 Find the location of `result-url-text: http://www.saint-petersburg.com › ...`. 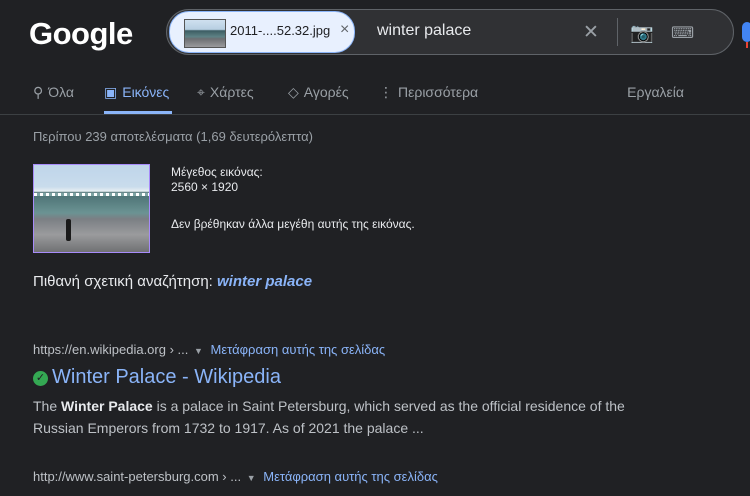

result-url-text: http://www.saint-petersburg.com › ... is located at coordinates (137, 476).